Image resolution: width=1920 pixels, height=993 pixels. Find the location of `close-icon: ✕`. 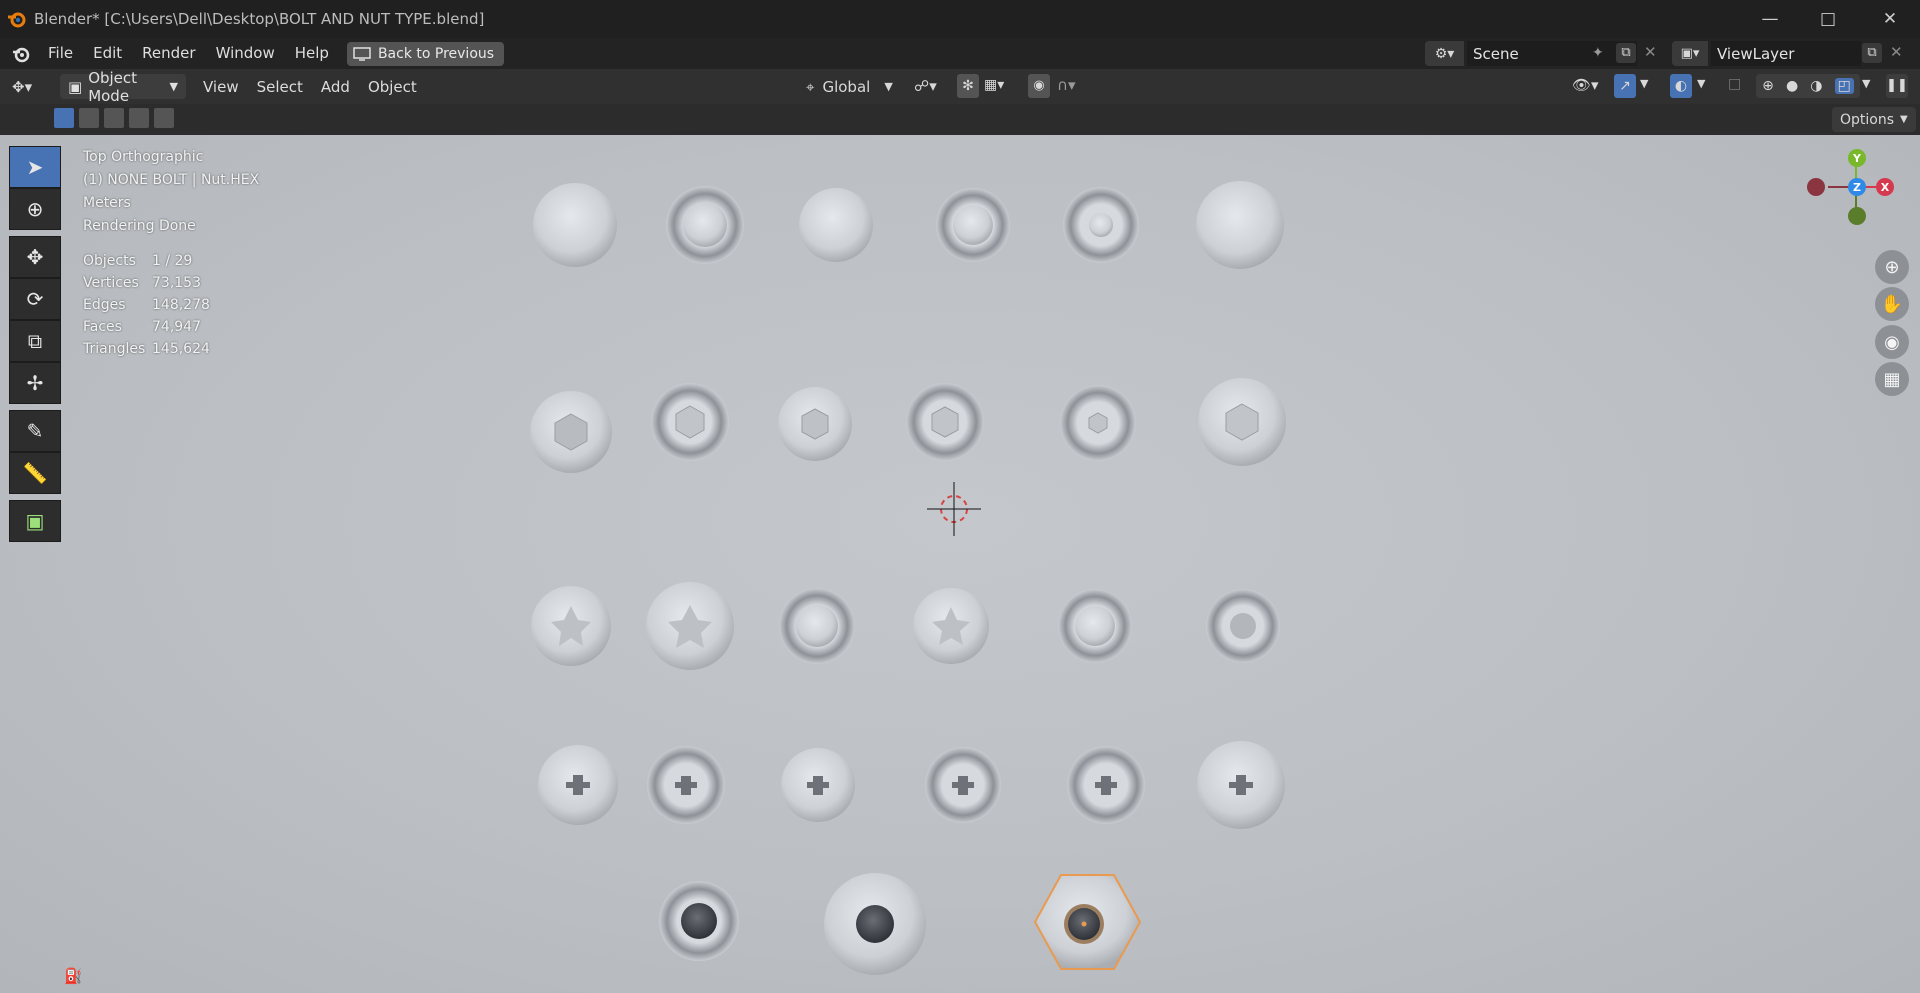

close-icon: ✕ is located at coordinates (1890, 19).